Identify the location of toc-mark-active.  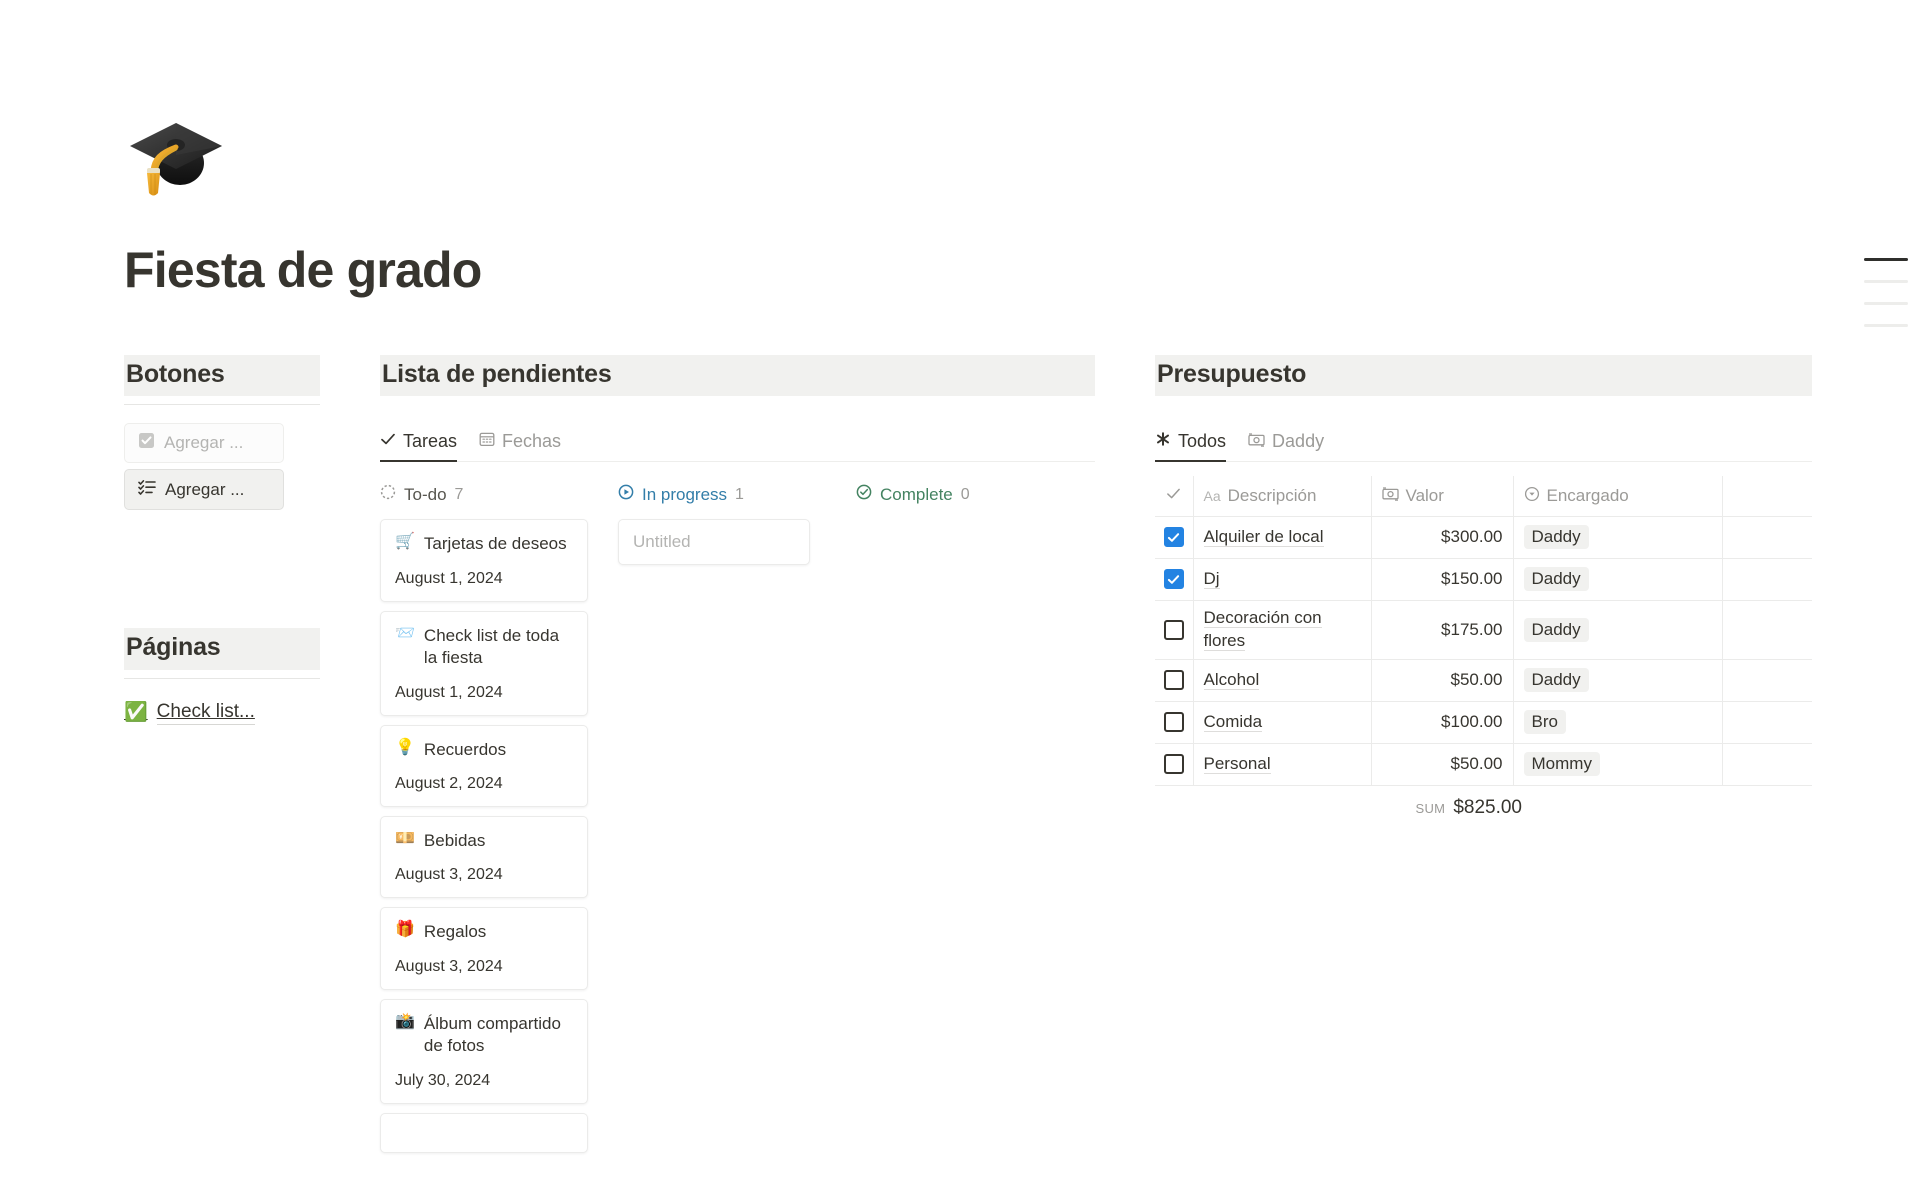
(1886, 259).